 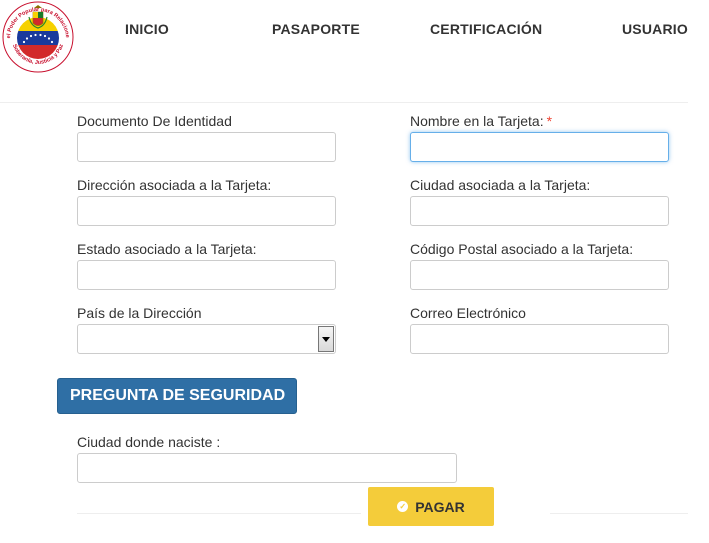 What do you see at coordinates (500, 185) in the screenshot?
I see `ciudad-label: Ciudad asociada a la Tarjeta:` at bounding box center [500, 185].